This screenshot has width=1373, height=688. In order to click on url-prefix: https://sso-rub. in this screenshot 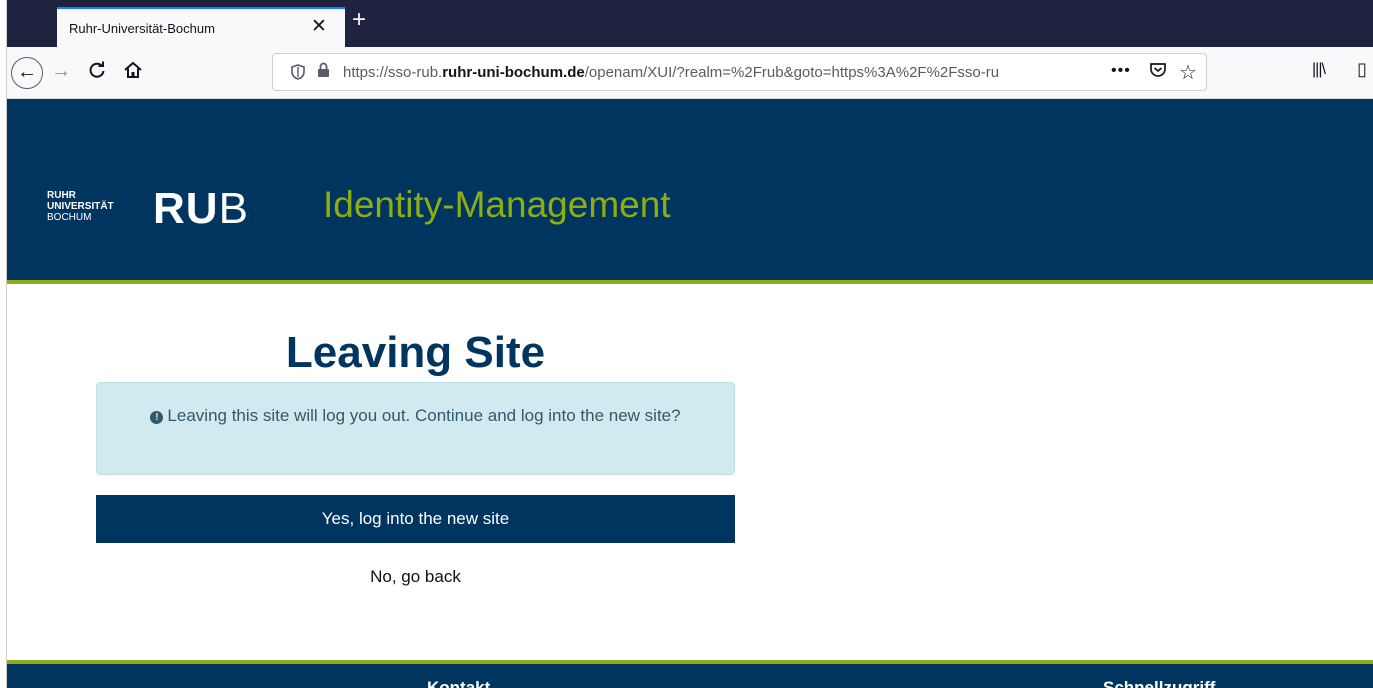, I will do `click(393, 72)`.